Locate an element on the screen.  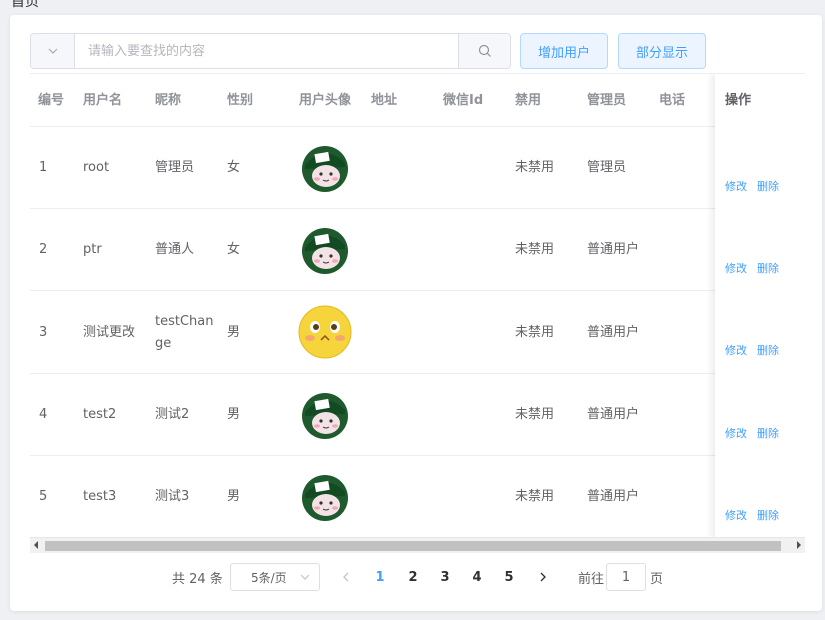
operations-column: 操作 修改 删除 修改 删除 修改 删除 修改 删除 修改 删除 is located at coordinates (760, 305).